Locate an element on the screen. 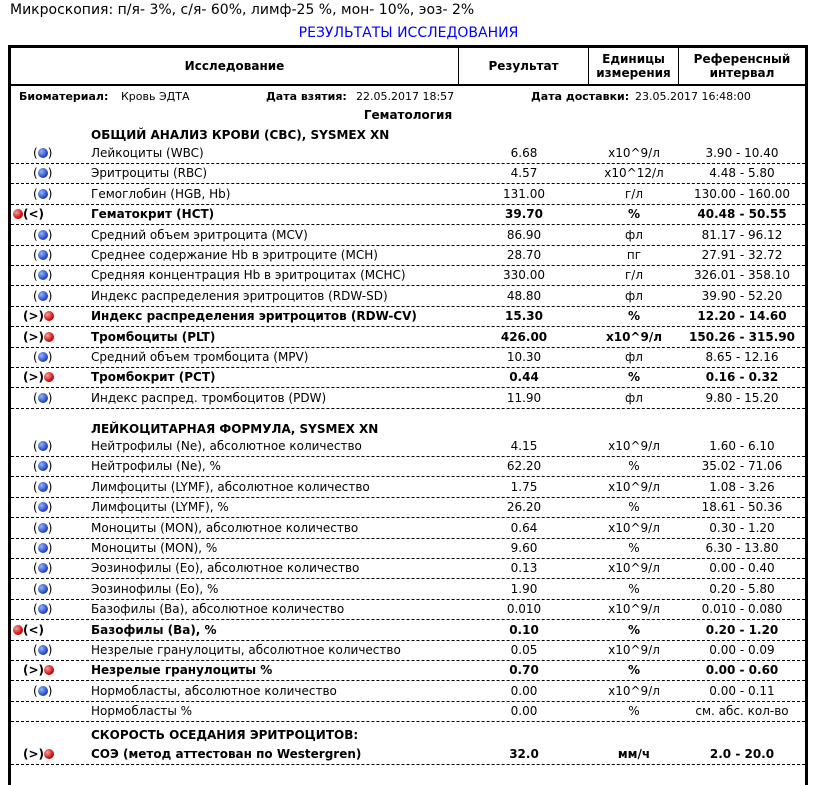 The height and width of the screenshot is (785, 817). result-value: 4.57 is located at coordinates (524, 173).